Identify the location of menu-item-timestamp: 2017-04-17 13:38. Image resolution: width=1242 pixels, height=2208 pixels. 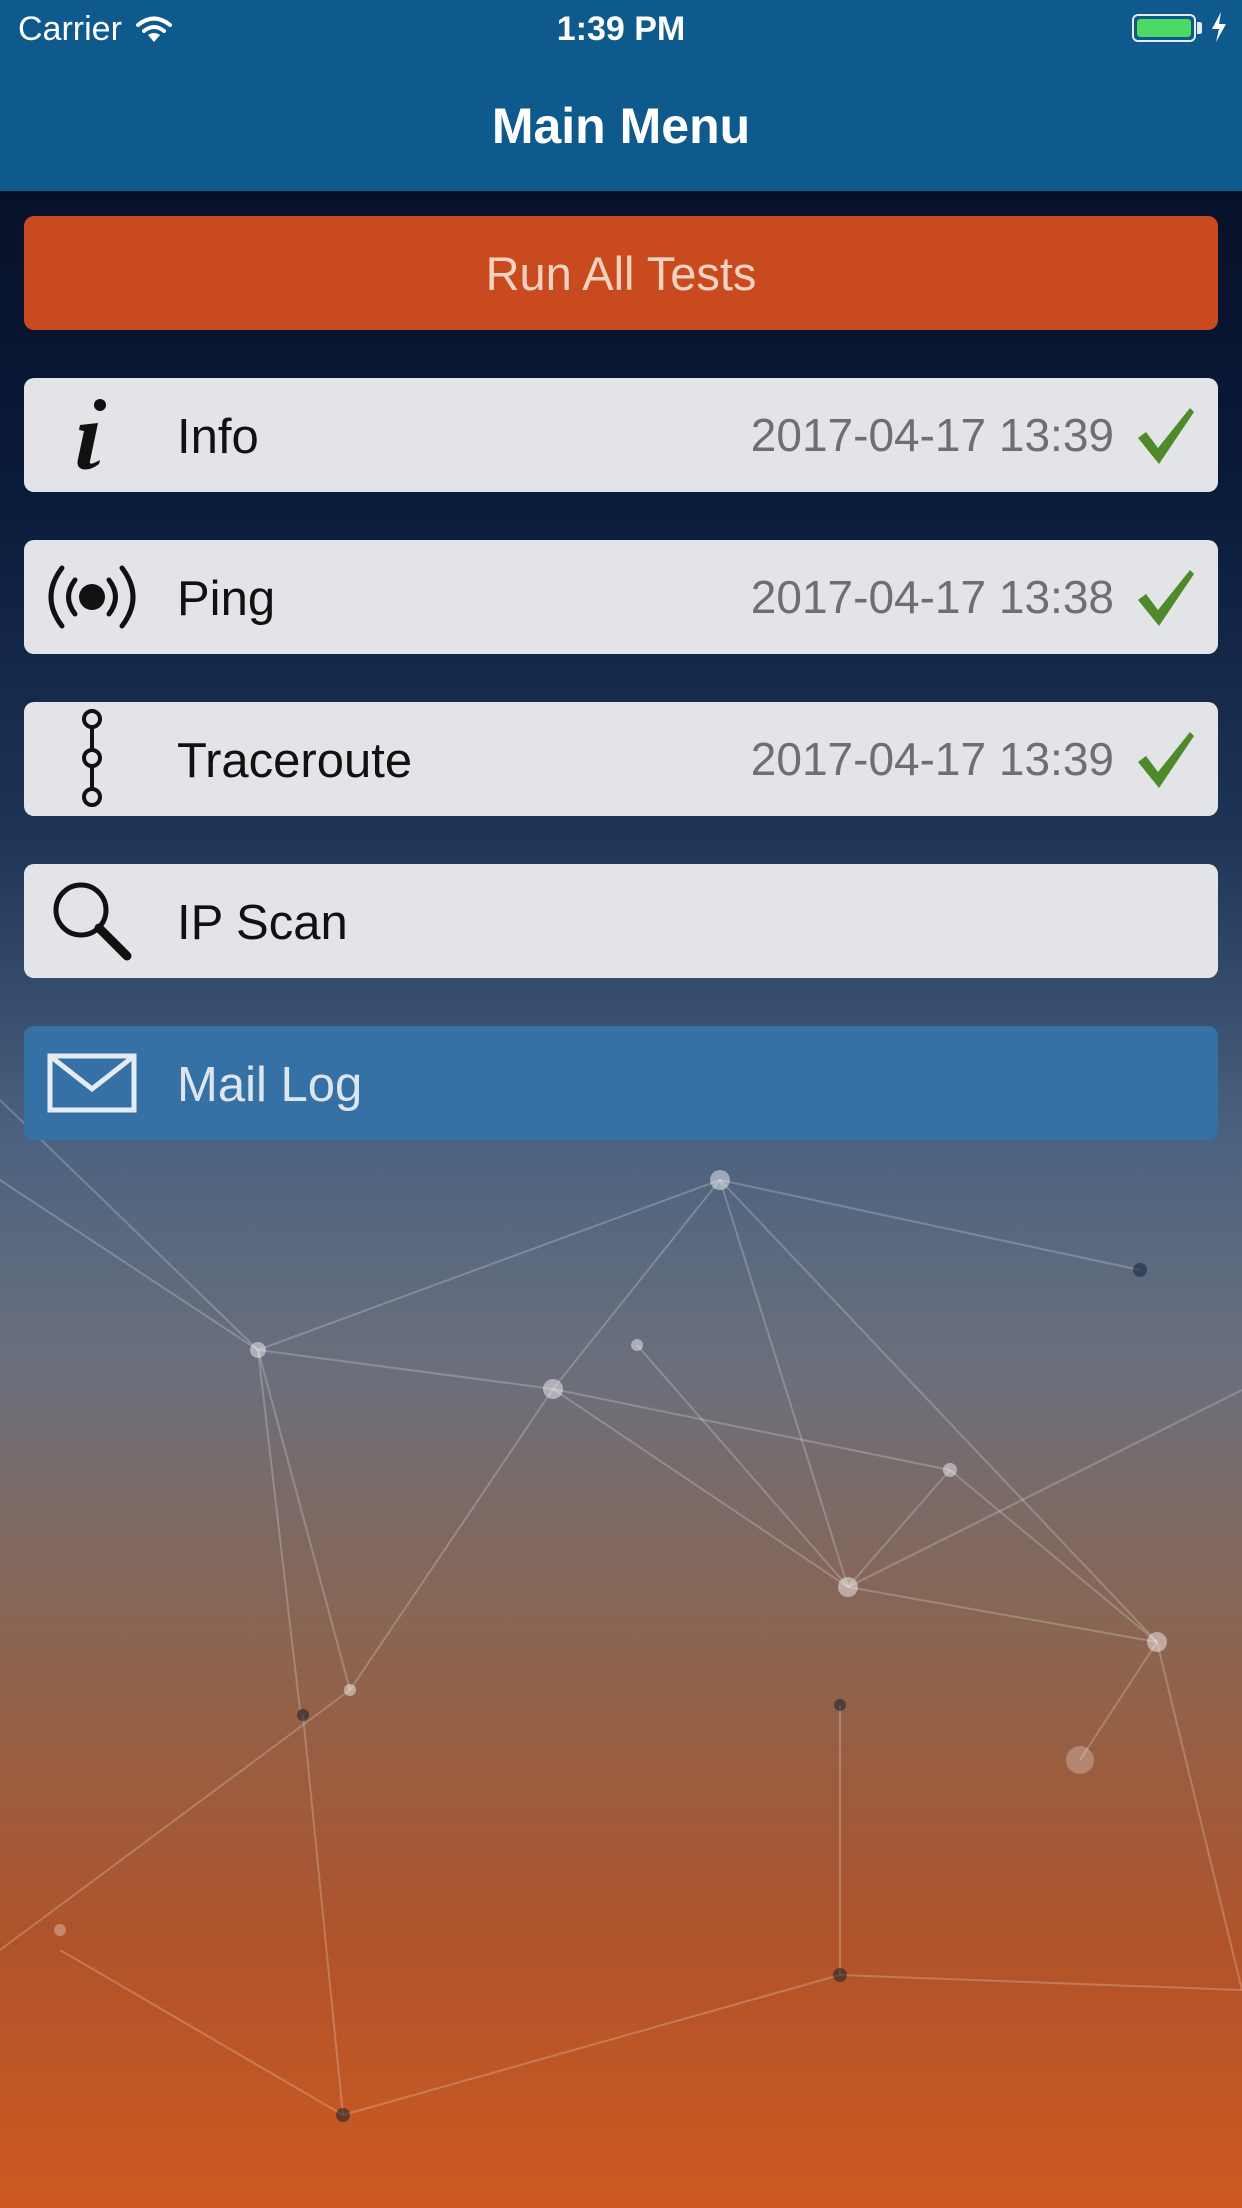
(932, 597).